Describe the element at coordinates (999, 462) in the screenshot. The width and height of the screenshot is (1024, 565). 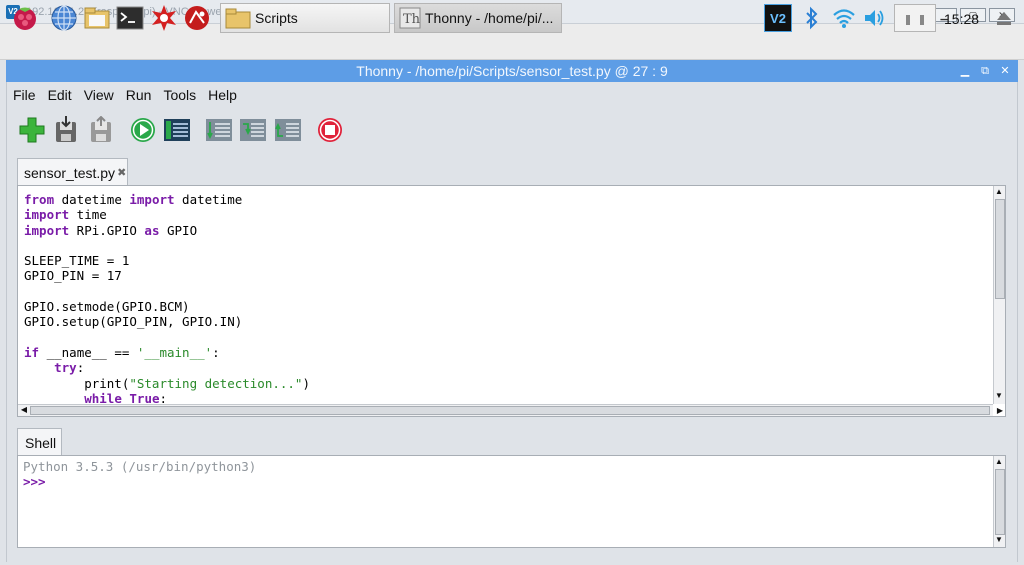
I see `shell-scroll-up-icon: ▲` at that location.